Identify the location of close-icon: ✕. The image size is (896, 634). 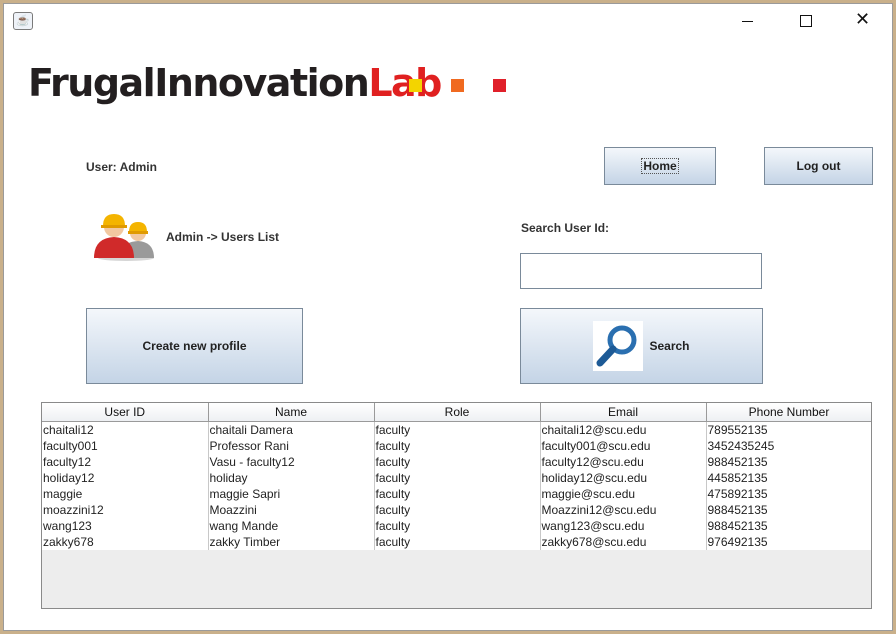
(863, 19).